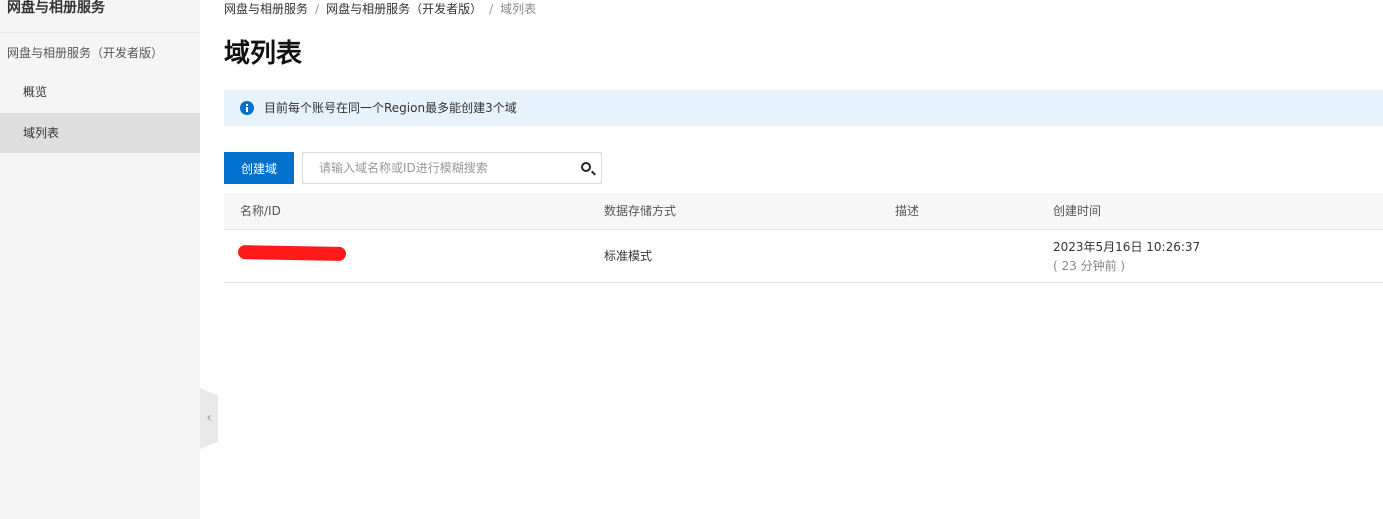 The width and height of the screenshot is (1383, 519). Describe the element at coordinates (259, 168) in the screenshot. I see `create-domain-button: 创建域` at that location.